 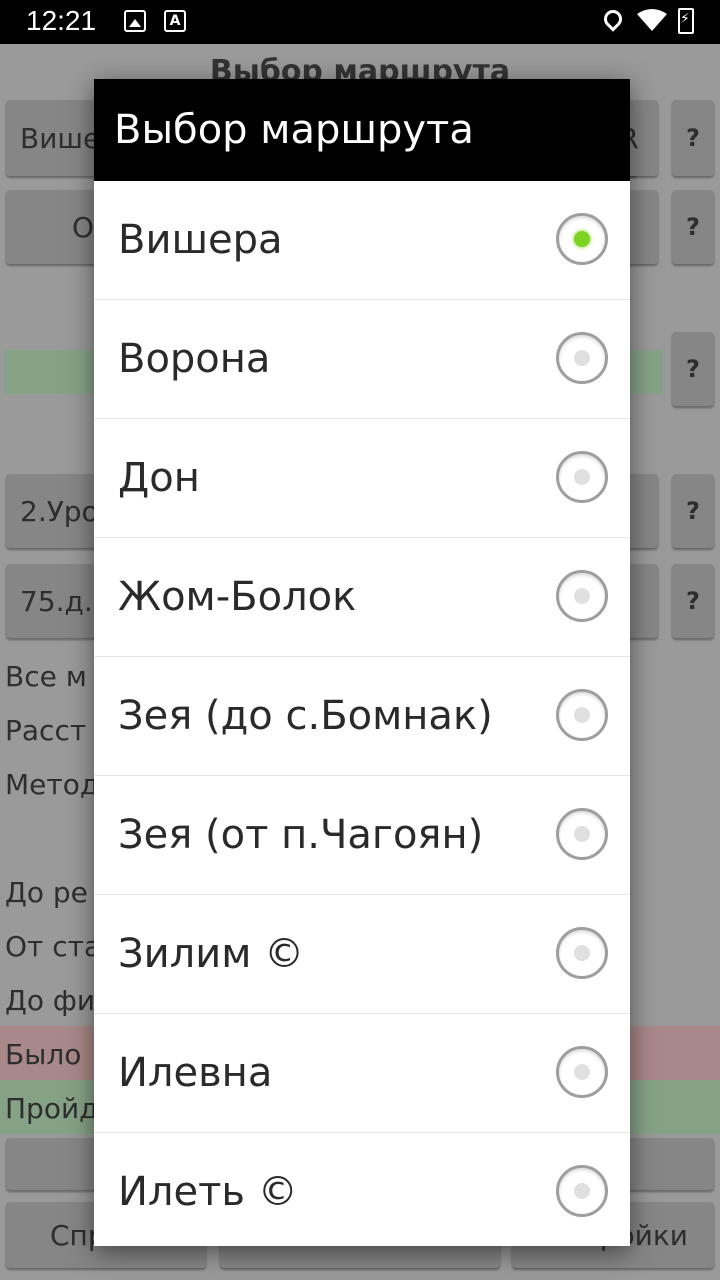 I want to click on location-icon, so click(x=613, y=19).